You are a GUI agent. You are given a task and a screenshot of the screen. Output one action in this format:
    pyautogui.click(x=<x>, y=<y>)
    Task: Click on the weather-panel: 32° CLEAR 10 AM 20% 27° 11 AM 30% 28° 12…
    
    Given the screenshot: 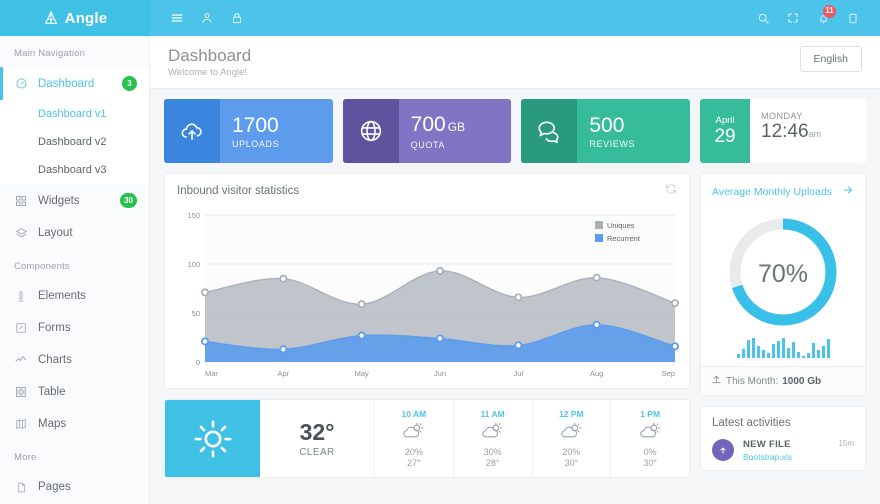 What is the action you would take?
    pyautogui.click(x=427, y=438)
    